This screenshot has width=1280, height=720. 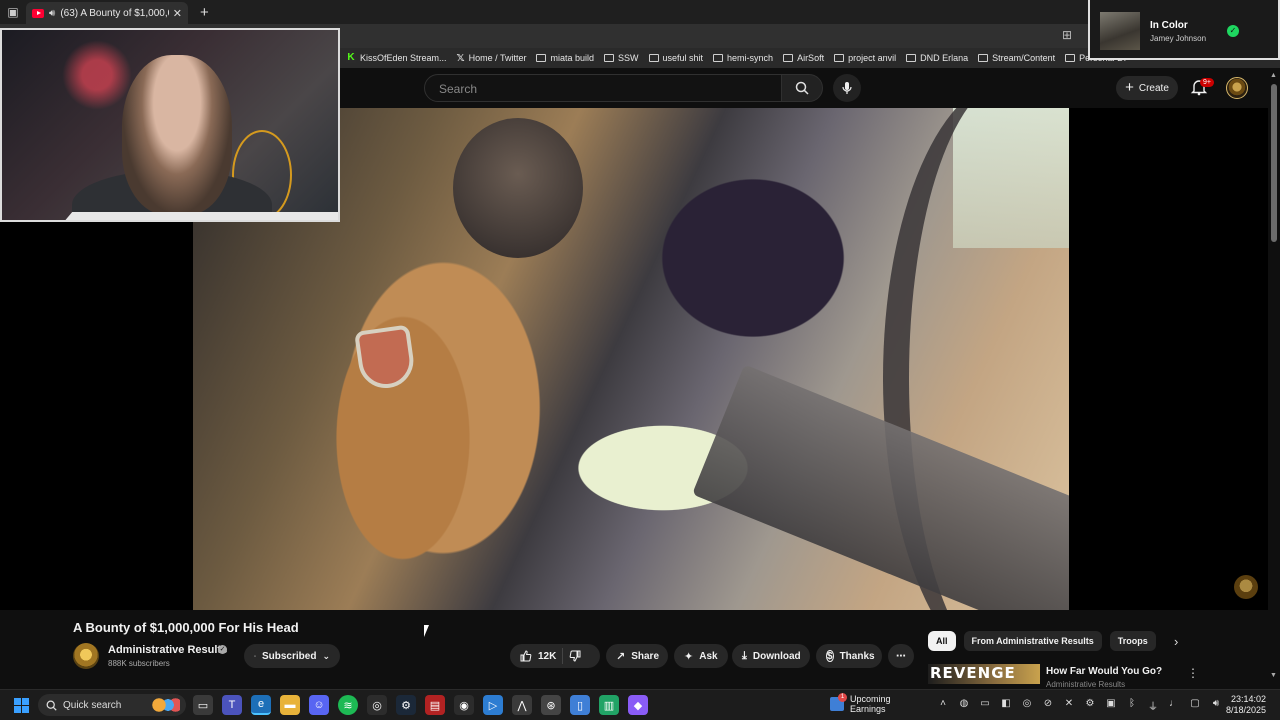 What do you see at coordinates (551, 705) in the screenshot?
I see `app-emblem-icon: ⊛` at bounding box center [551, 705].